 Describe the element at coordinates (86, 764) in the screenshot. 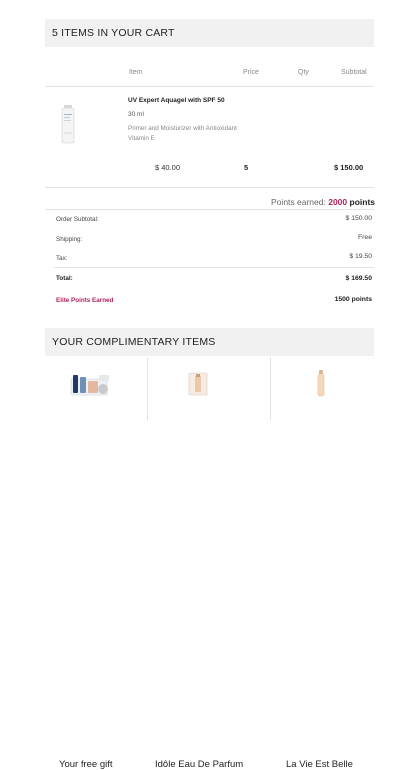

I see `complimentary-item-label: Your free gift` at that location.